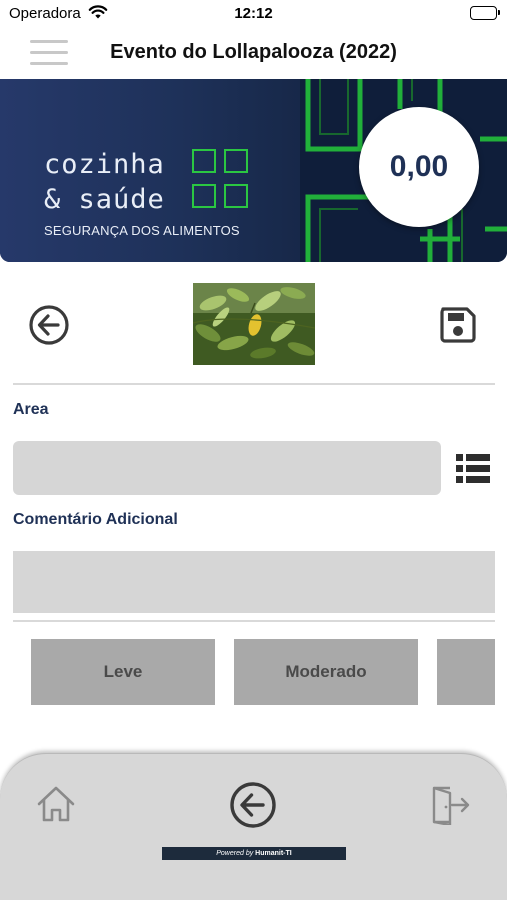 The width and height of the screenshot is (507, 900). I want to click on severity-next-button, so click(466, 672).